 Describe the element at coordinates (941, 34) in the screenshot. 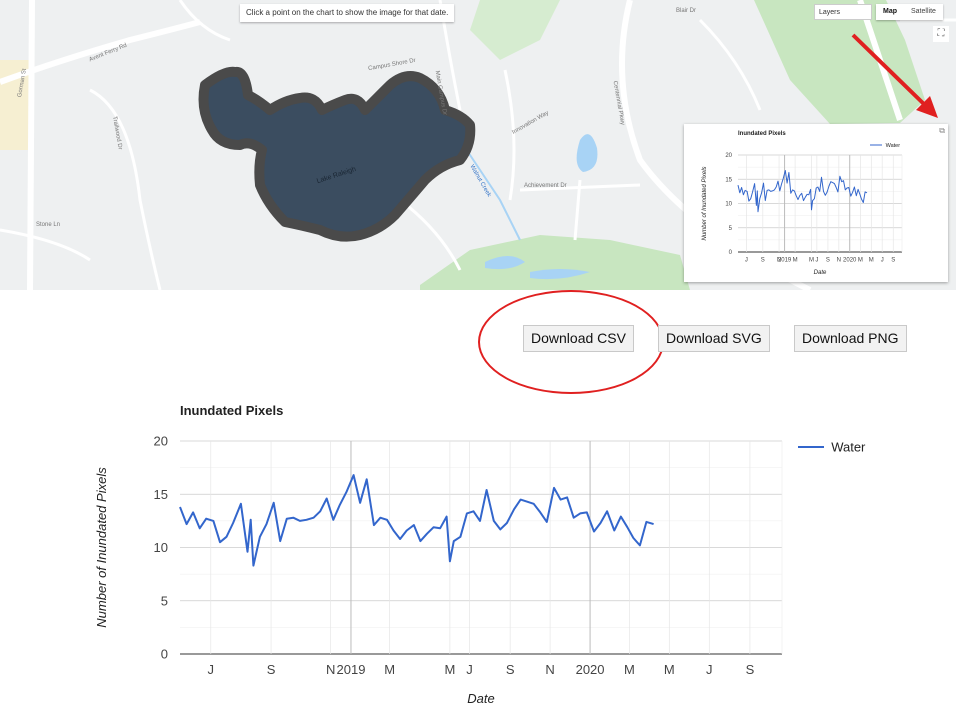

I see `fullscreen-icon: ⛶` at that location.